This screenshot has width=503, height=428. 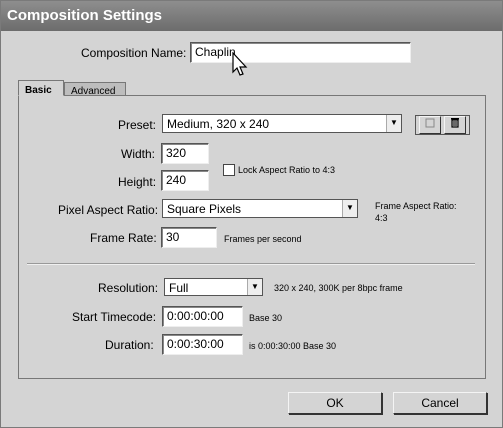 I want to click on title-bar: Composition Settings, so click(x=251, y=16).